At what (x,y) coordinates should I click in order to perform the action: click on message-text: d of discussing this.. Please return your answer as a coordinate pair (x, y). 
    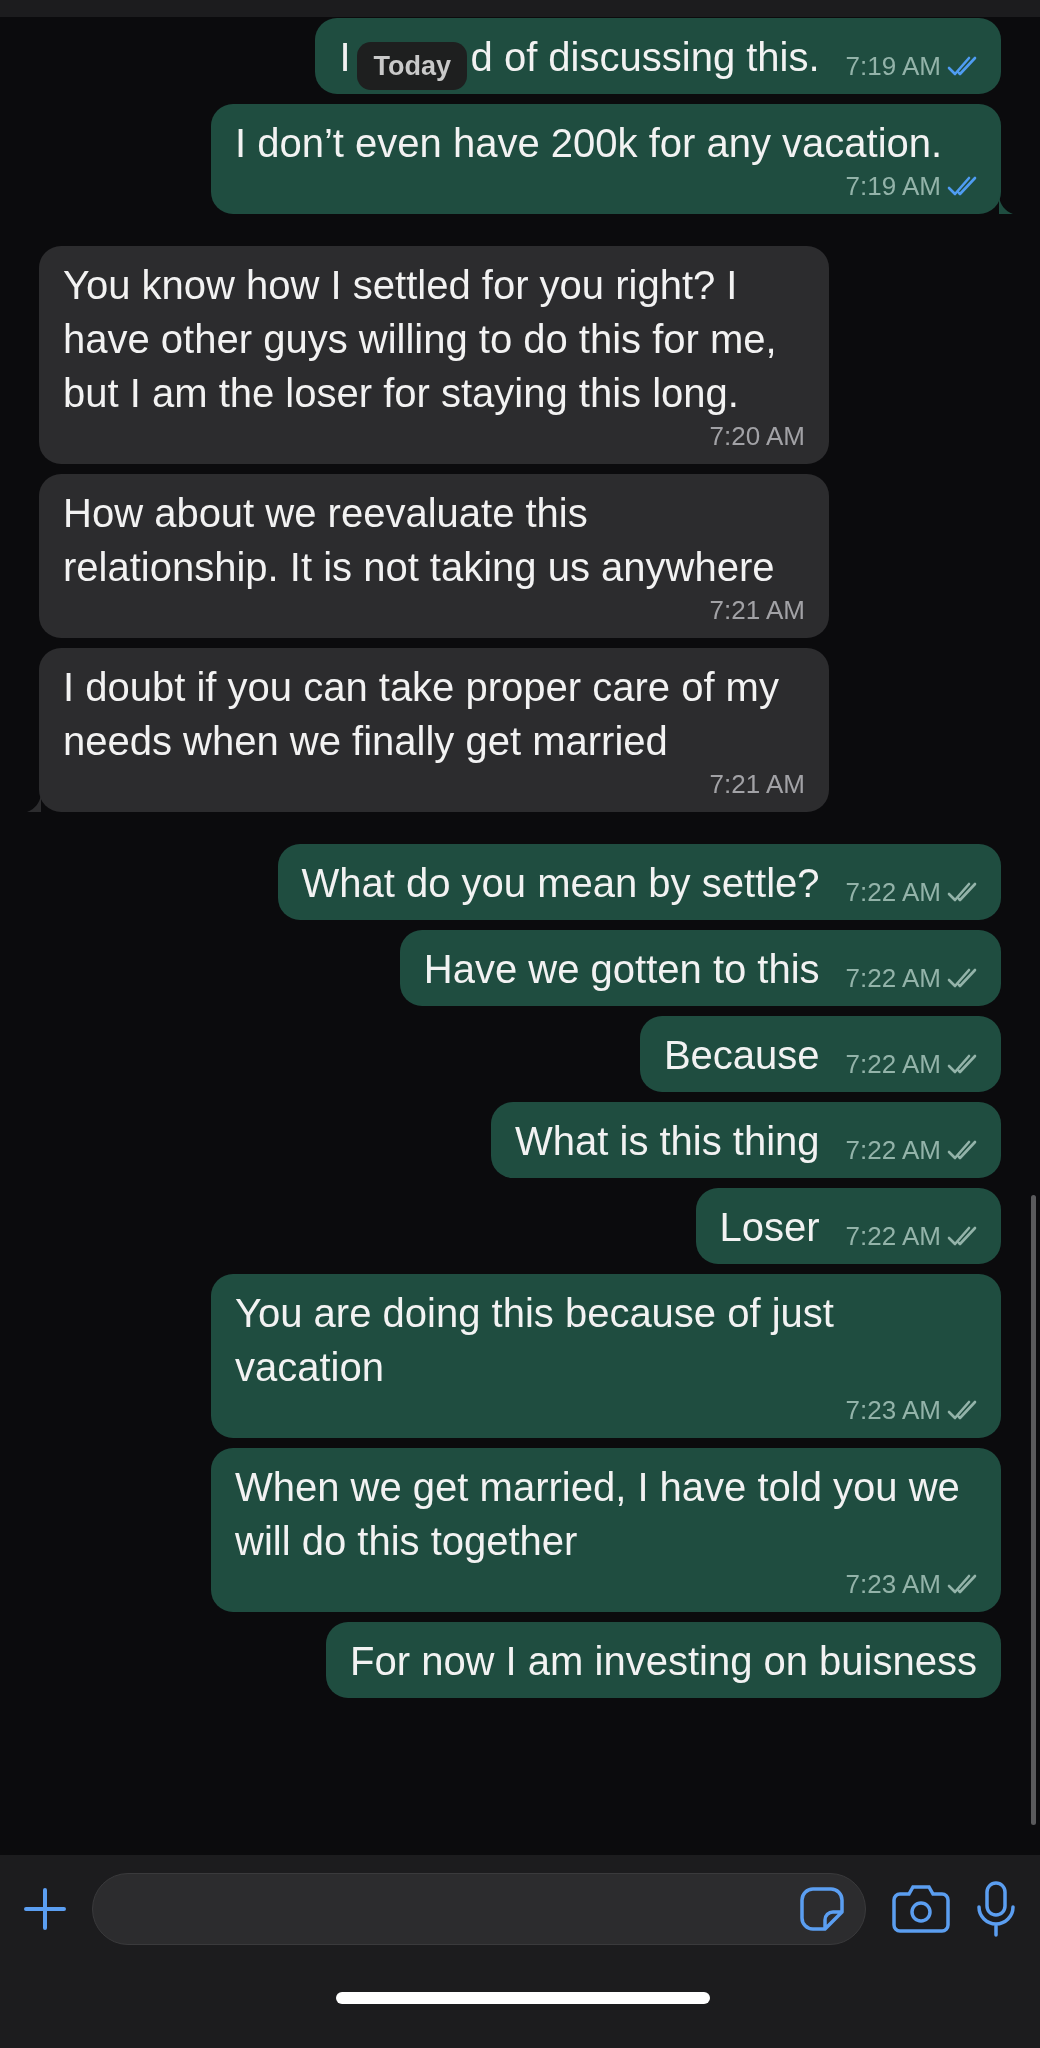
    Looking at the image, I should click on (645, 57).